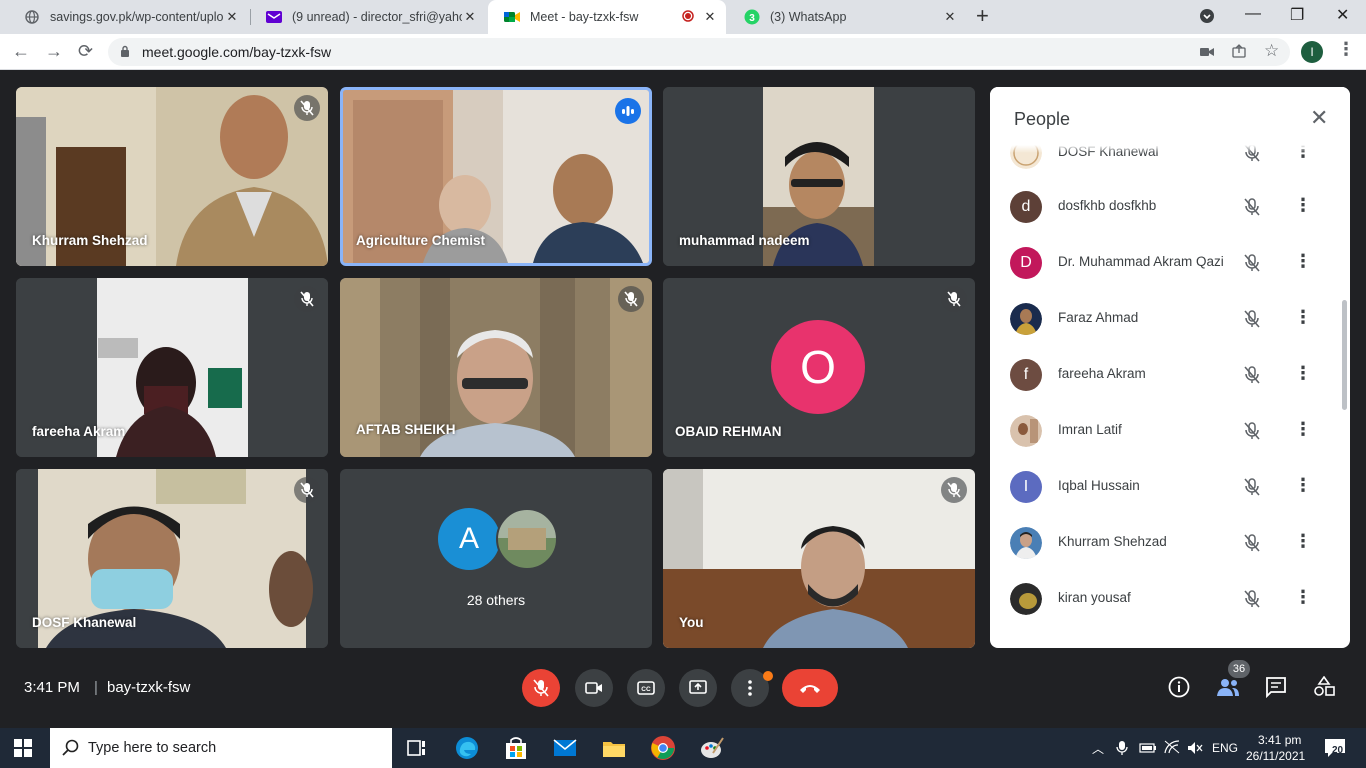 The height and width of the screenshot is (768, 1366). What do you see at coordinates (496, 176) in the screenshot?
I see `video-tile-active-speaker: Agriculture Chemist` at bounding box center [496, 176].